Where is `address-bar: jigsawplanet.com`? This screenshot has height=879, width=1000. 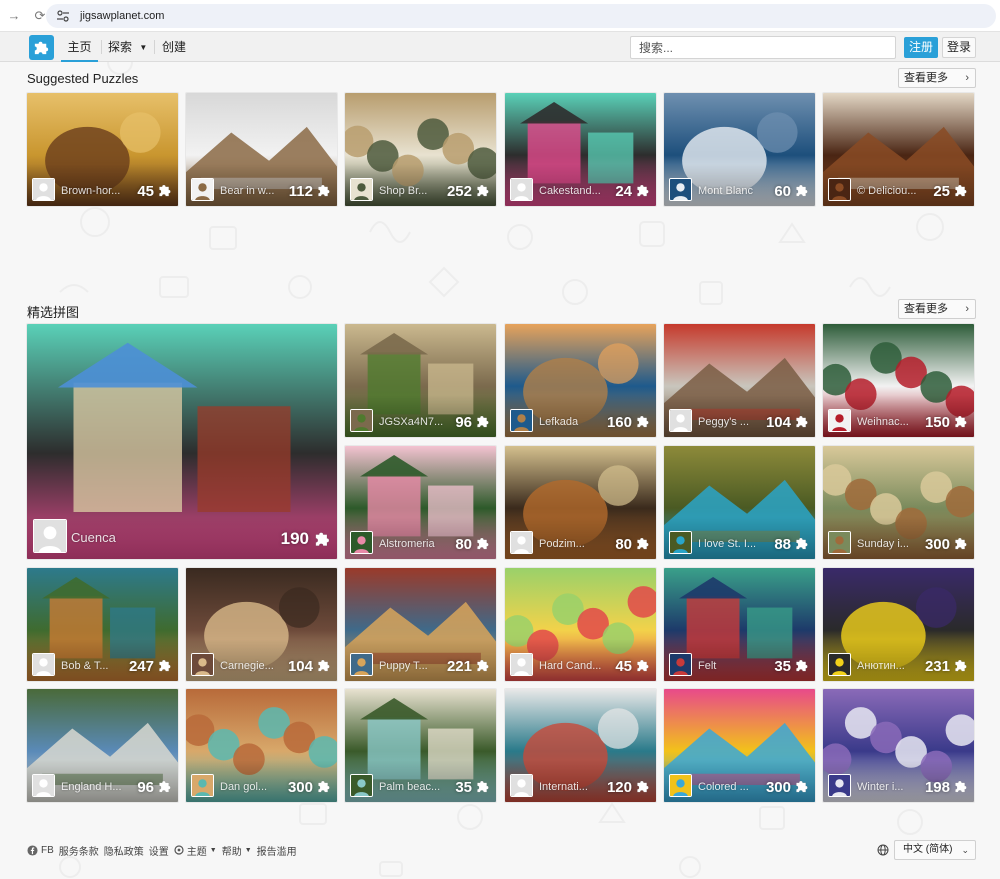
address-bar: jigsawplanet.com is located at coordinates (521, 16).